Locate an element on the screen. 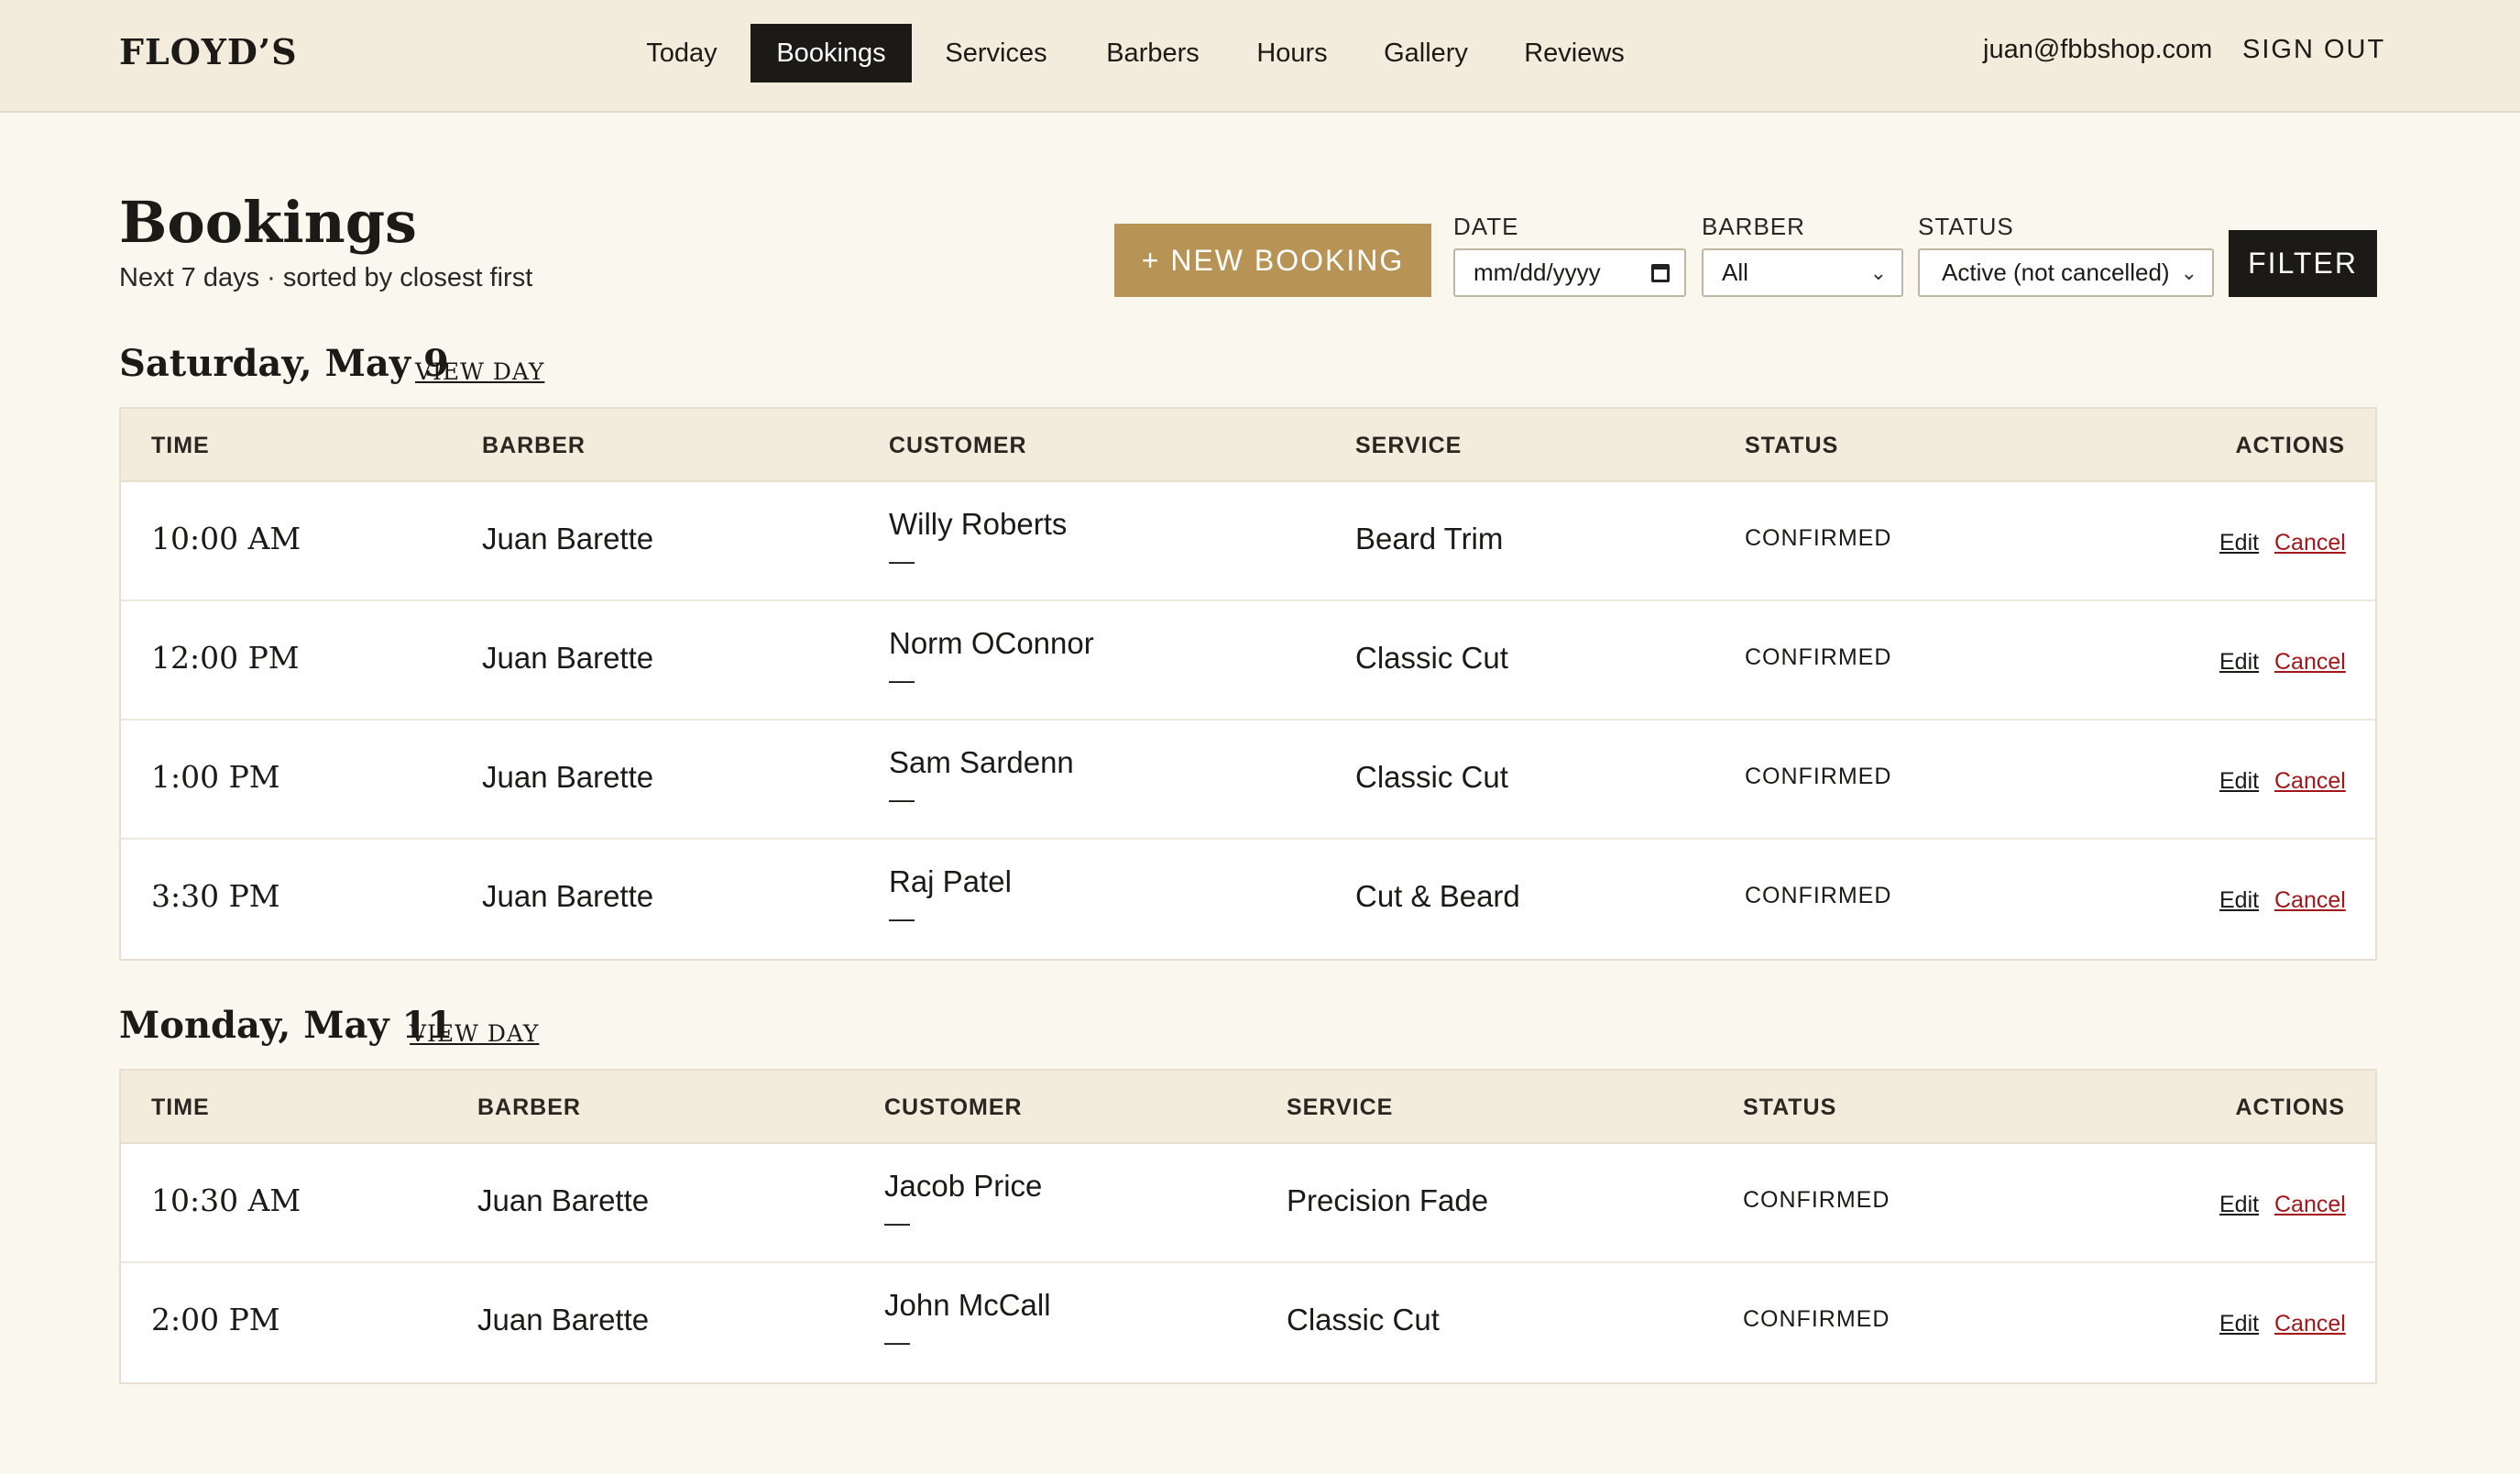 The width and height of the screenshot is (2520, 1474). day-heading: Monday, May 11 is located at coordinates (286, 1025).